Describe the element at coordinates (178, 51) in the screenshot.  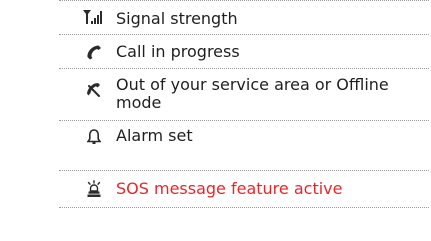
I see `row-description: Call in progress` at that location.